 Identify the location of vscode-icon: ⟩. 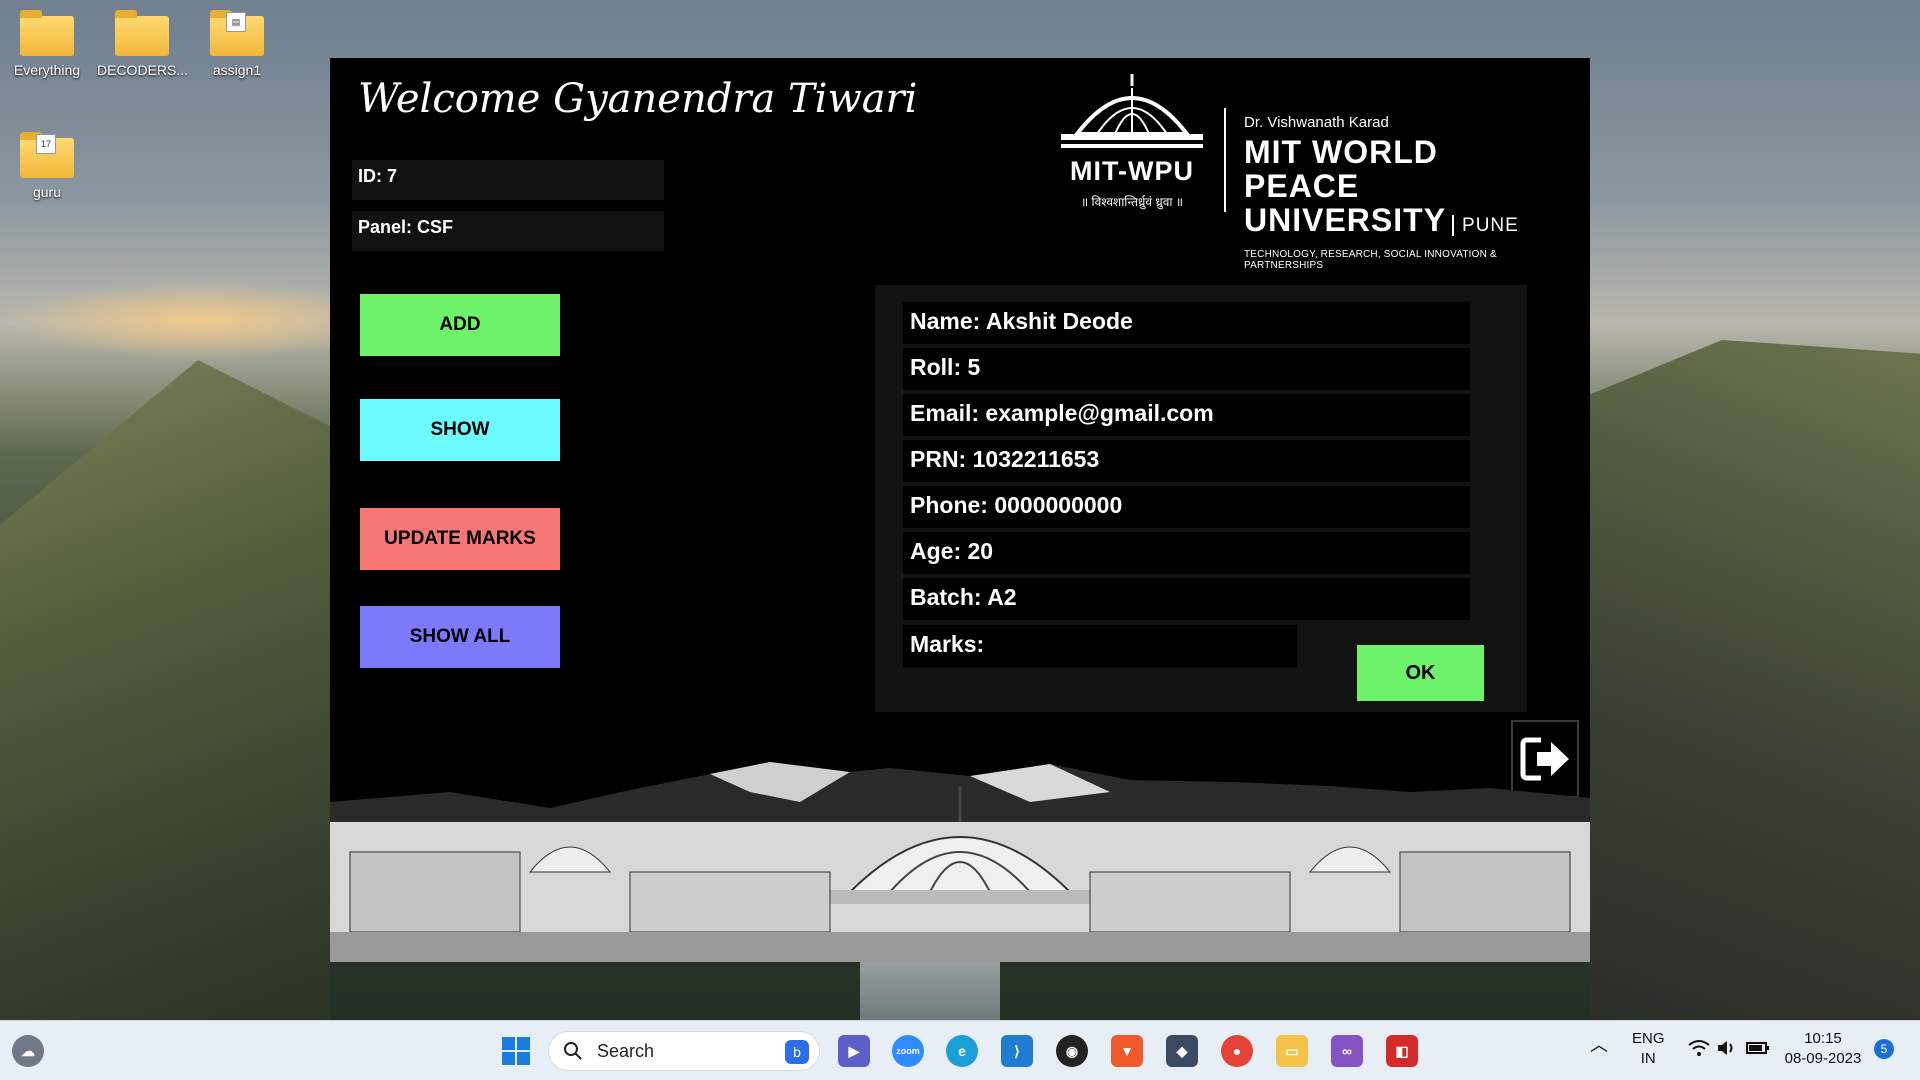
(1017, 1051).